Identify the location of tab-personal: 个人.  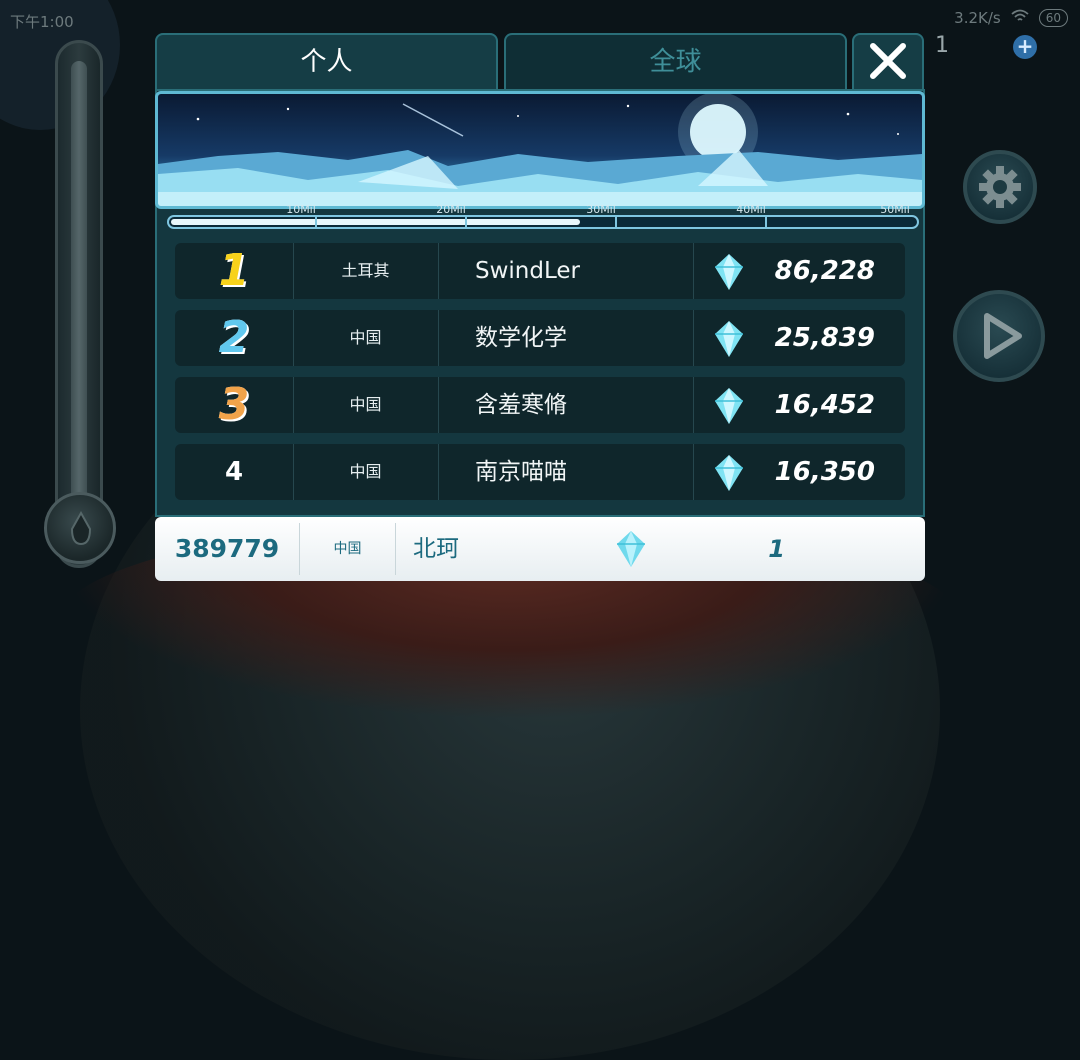
(326, 62).